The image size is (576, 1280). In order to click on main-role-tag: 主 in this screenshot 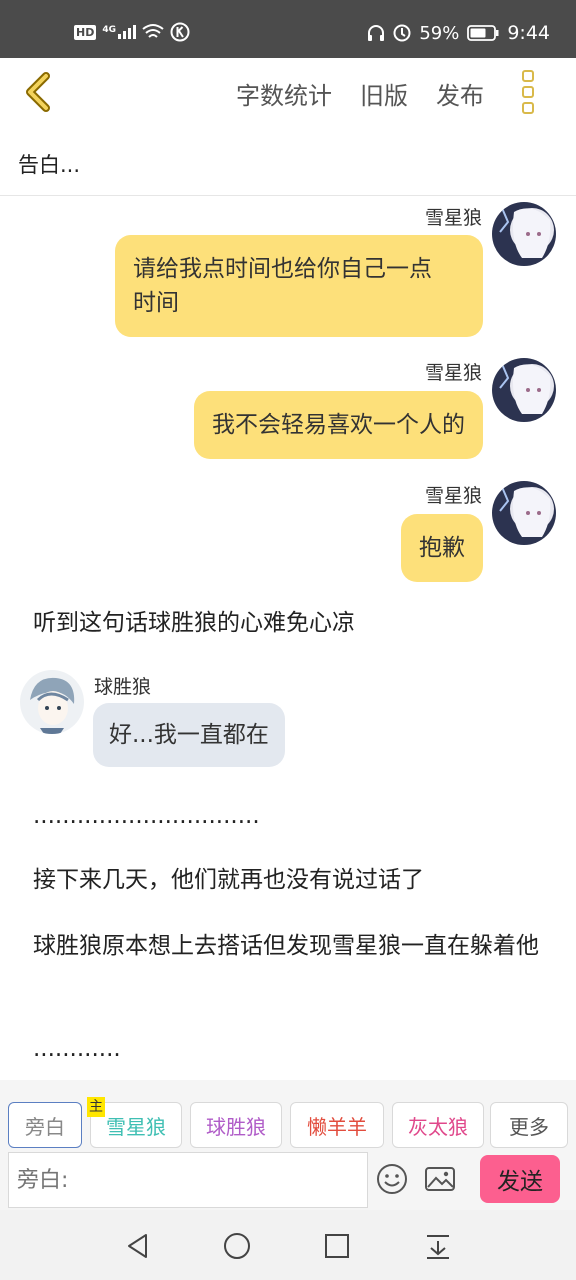, I will do `click(96, 1107)`.